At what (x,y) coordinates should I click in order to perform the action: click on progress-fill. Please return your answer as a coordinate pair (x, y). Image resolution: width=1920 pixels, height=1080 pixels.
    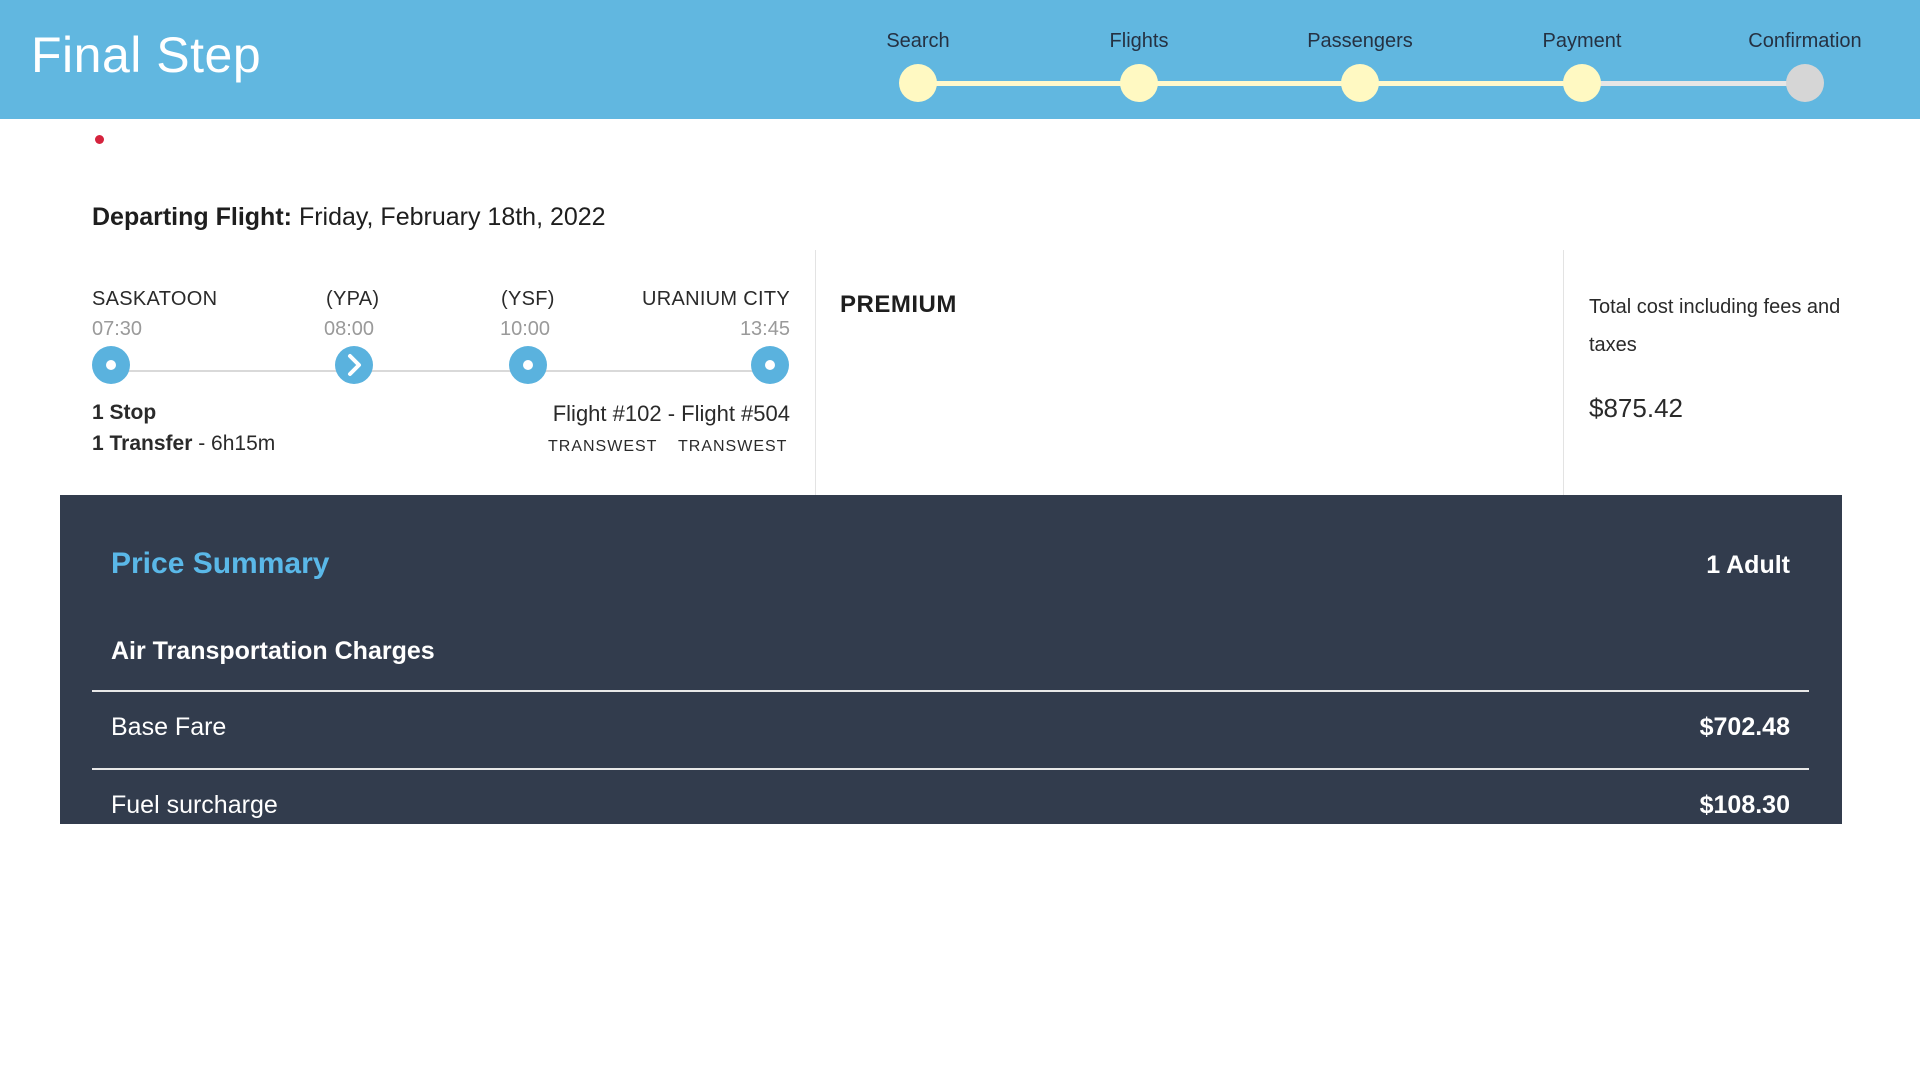
    Looking at the image, I should click on (1251, 83).